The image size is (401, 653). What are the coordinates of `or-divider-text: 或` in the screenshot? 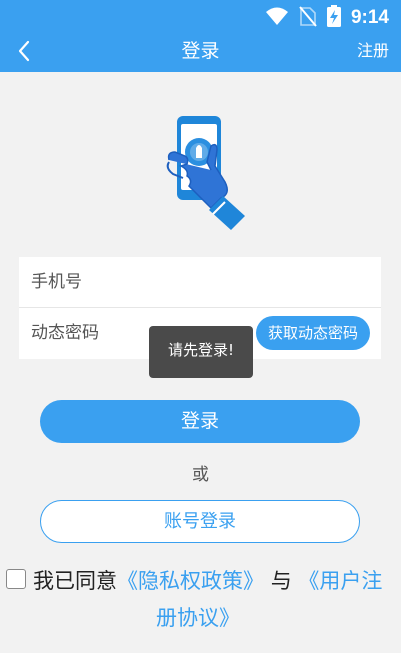 It's located at (200, 475).